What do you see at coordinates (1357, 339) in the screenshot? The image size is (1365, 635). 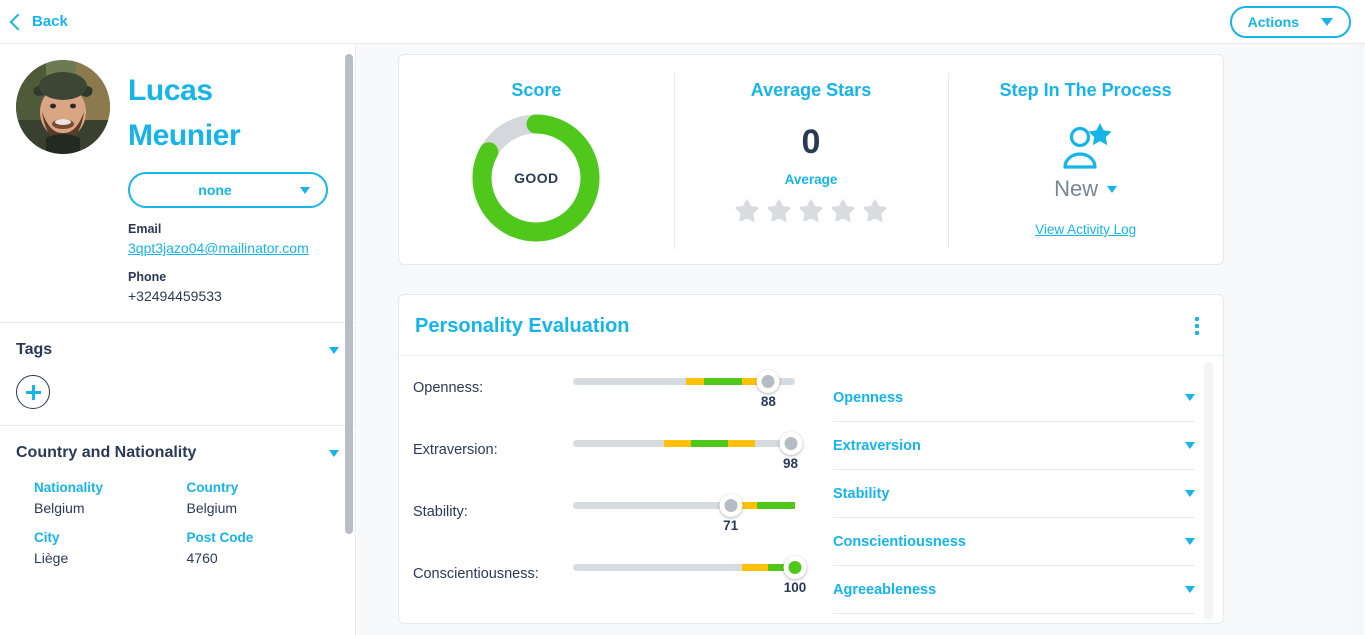 I see `main-scrollbar` at bounding box center [1357, 339].